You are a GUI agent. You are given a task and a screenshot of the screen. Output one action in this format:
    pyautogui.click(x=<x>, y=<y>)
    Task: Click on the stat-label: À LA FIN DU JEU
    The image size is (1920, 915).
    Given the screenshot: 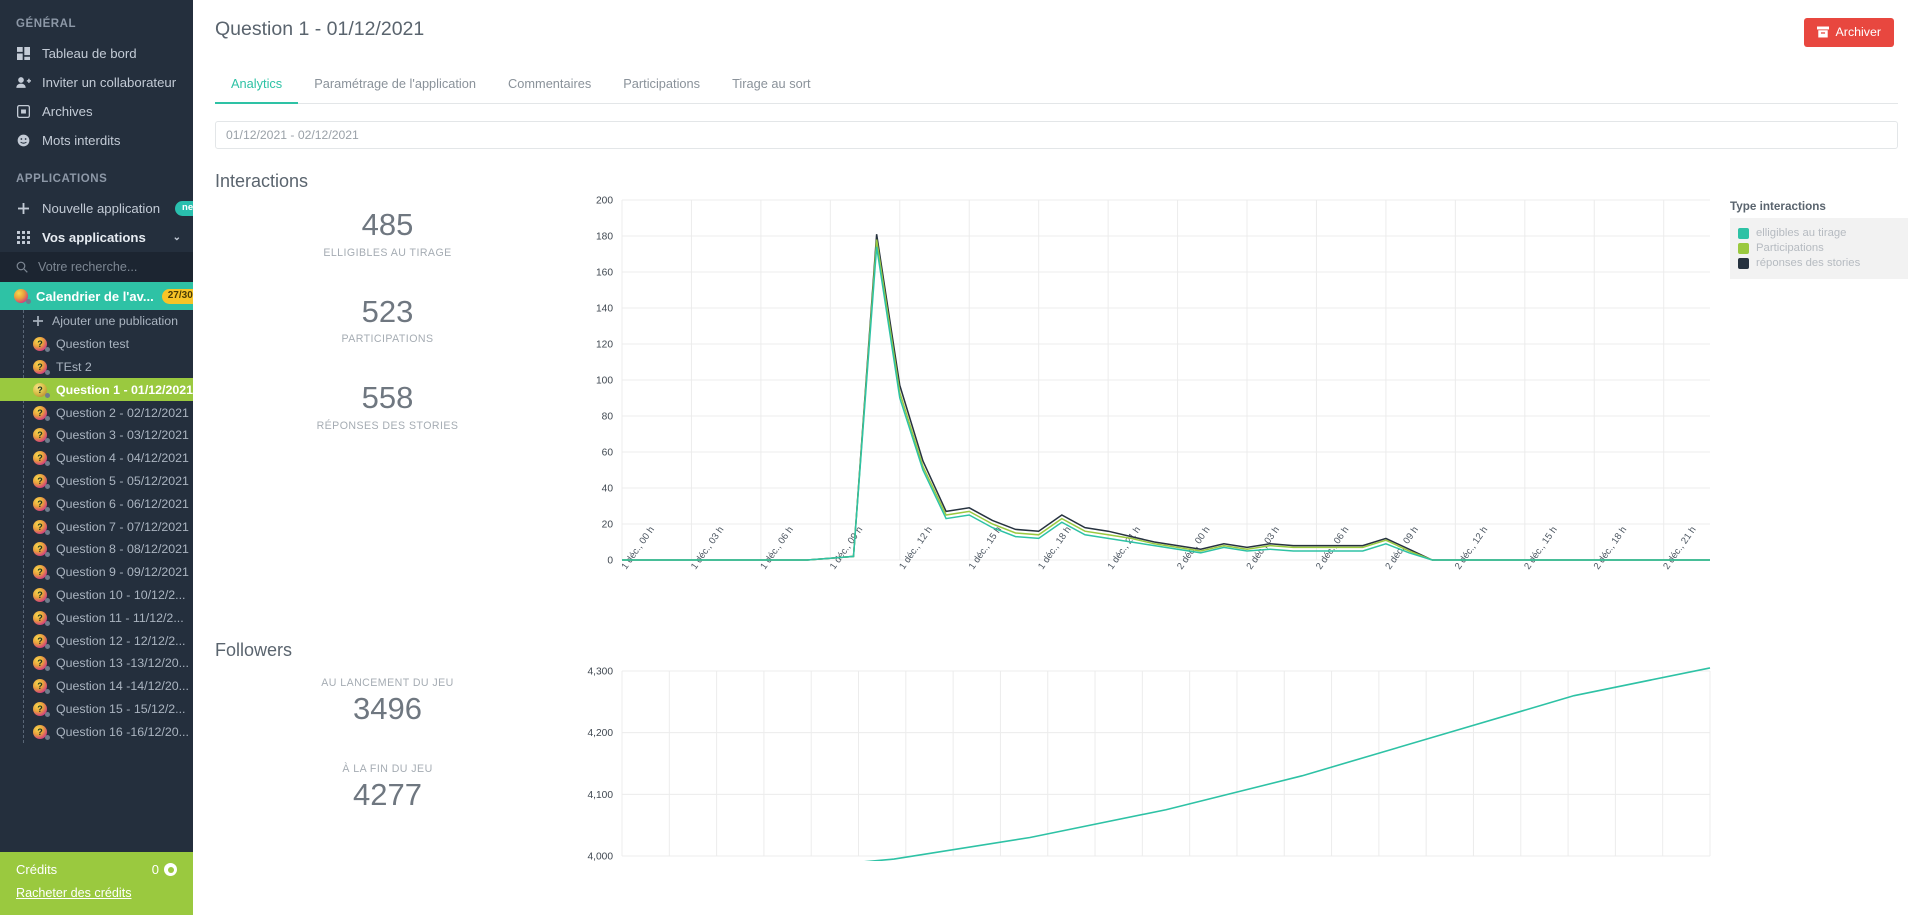 What is the action you would take?
    pyautogui.click(x=387, y=768)
    